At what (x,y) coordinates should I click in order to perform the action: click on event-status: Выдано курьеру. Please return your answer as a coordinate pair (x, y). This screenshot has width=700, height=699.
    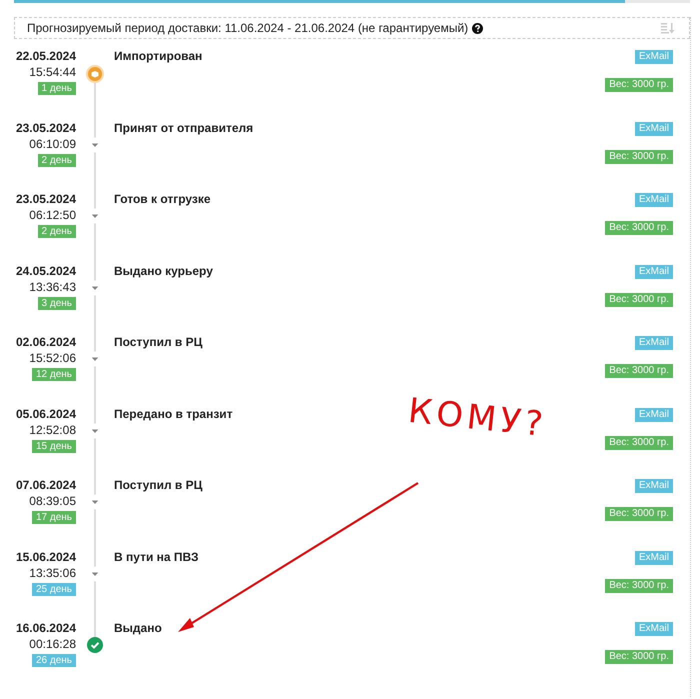
    Looking at the image, I should click on (163, 272).